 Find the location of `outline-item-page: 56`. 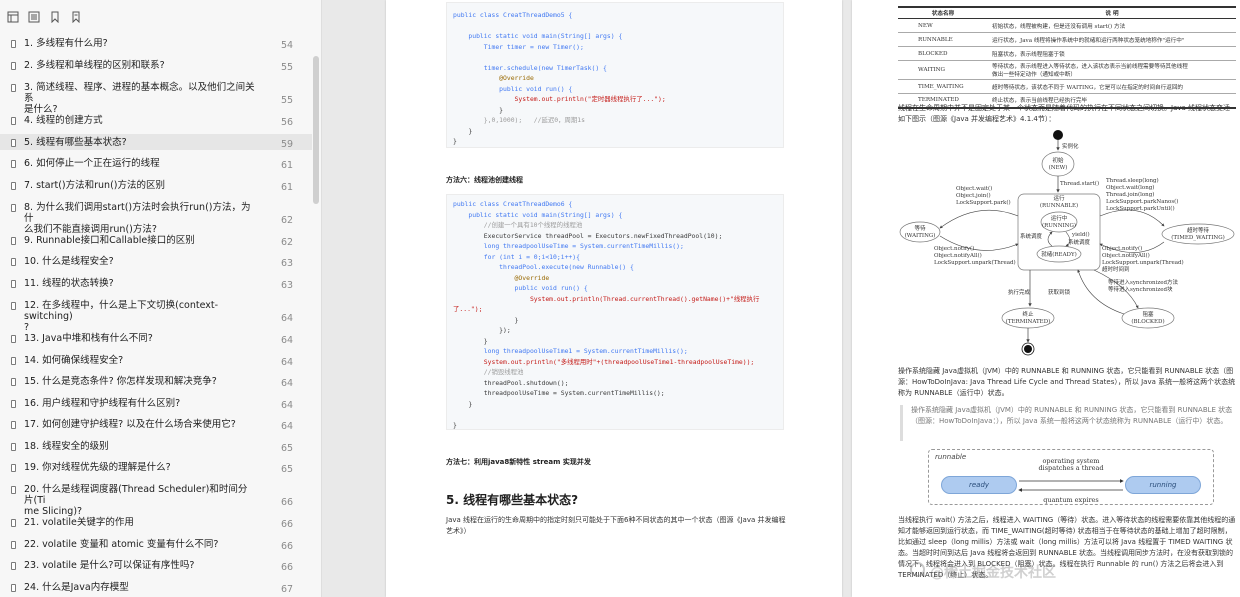

outline-item-page: 56 is located at coordinates (287, 122).